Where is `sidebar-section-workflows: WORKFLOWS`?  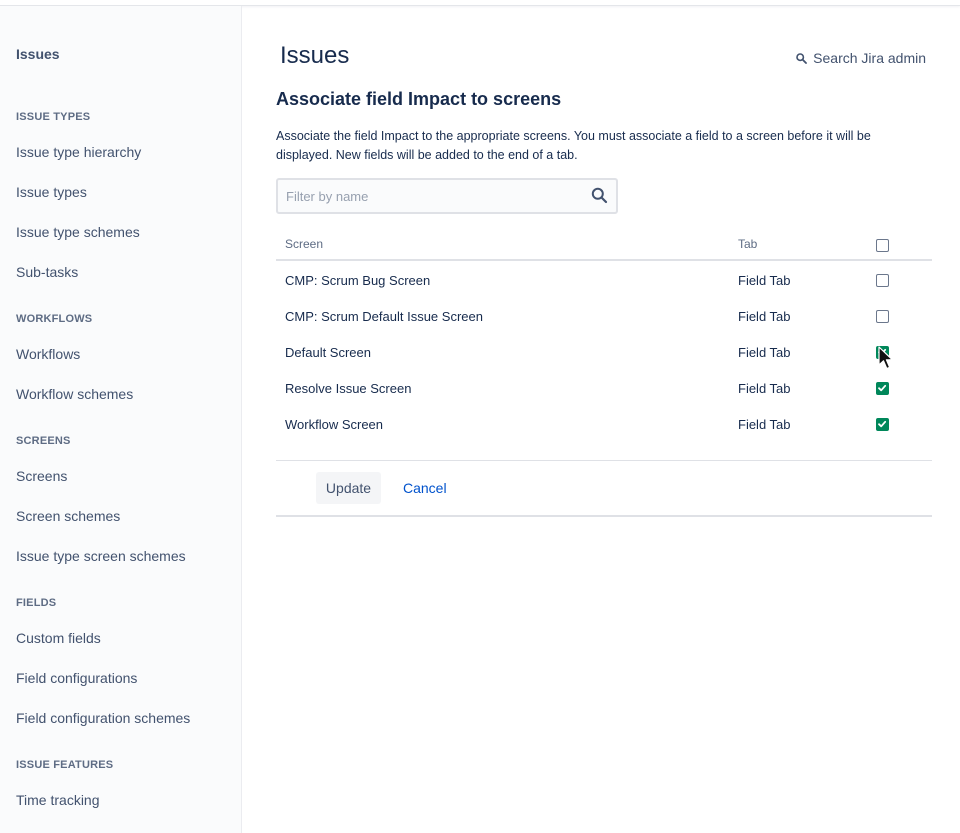 sidebar-section-workflows: WORKFLOWS is located at coordinates (54, 319).